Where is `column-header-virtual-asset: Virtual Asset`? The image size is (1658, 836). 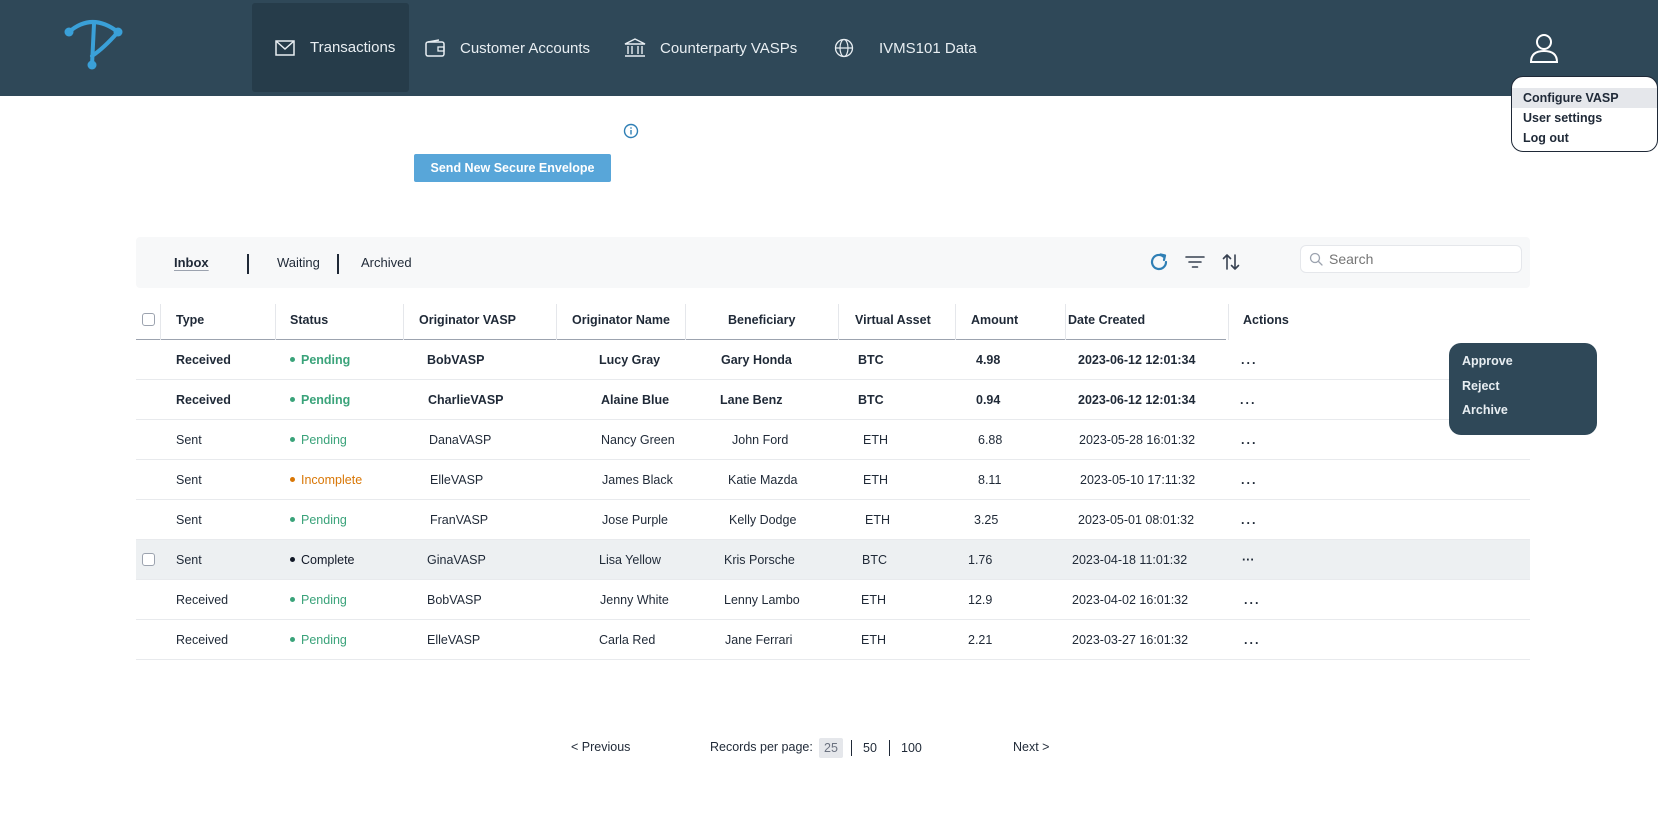
column-header-virtual-asset: Virtual Asset is located at coordinates (893, 320).